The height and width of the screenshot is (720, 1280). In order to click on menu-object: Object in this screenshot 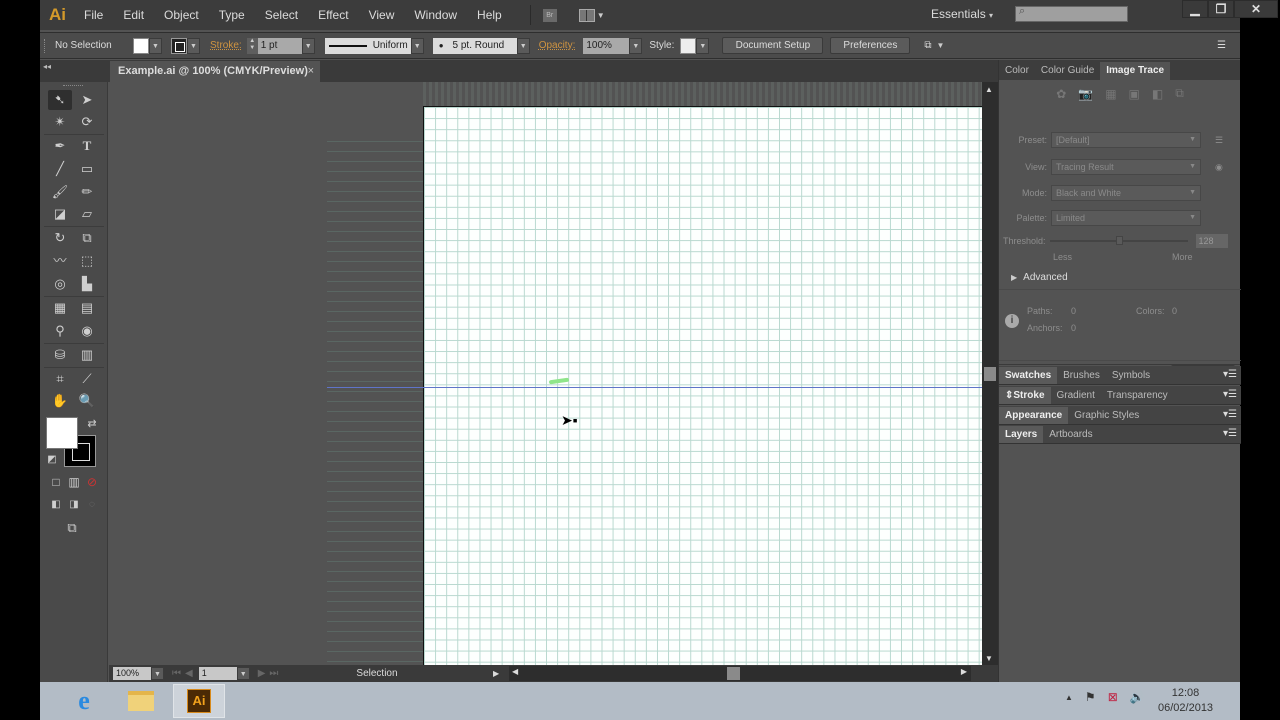, I will do `click(181, 15)`.